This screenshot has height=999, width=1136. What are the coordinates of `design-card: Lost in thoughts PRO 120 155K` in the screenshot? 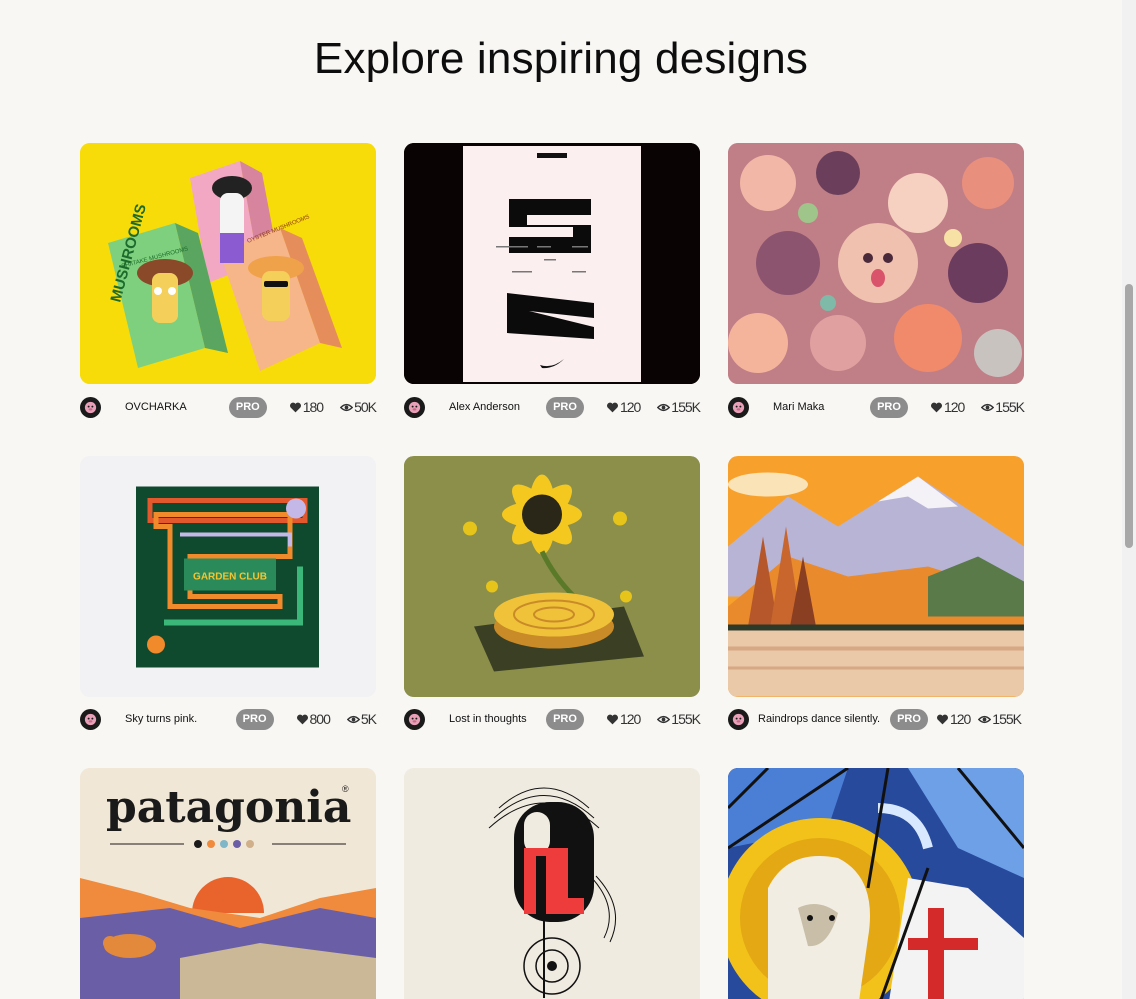 It's located at (552, 593).